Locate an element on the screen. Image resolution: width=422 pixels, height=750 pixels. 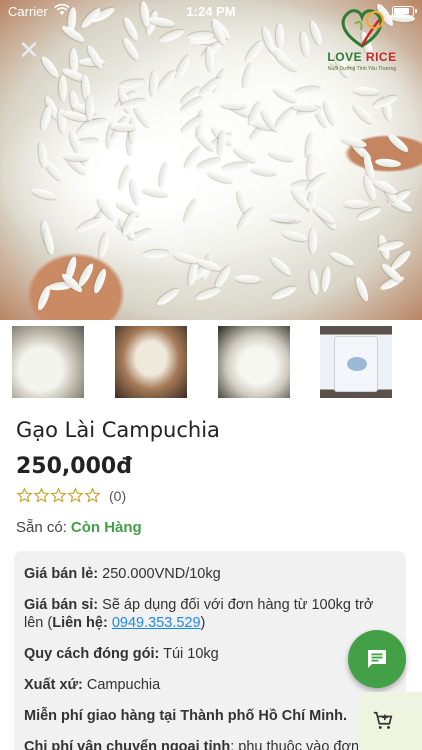
star-rating is located at coordinates (58, 495).